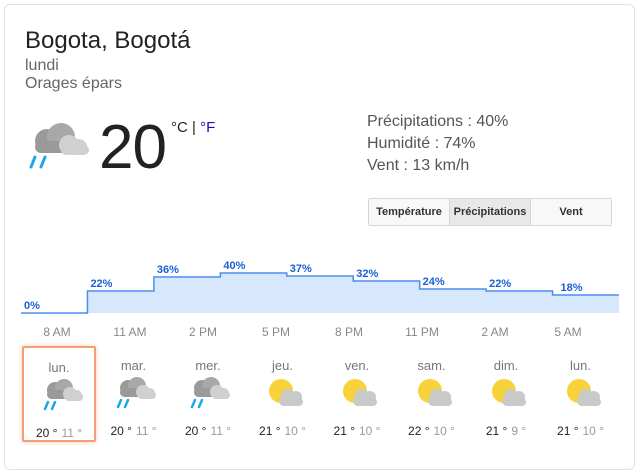 This screenshot has width=641, height=476. Describe the element at coordinates (168, 270) in the screenshot. I see `precip-value-label: 36%` at that location.